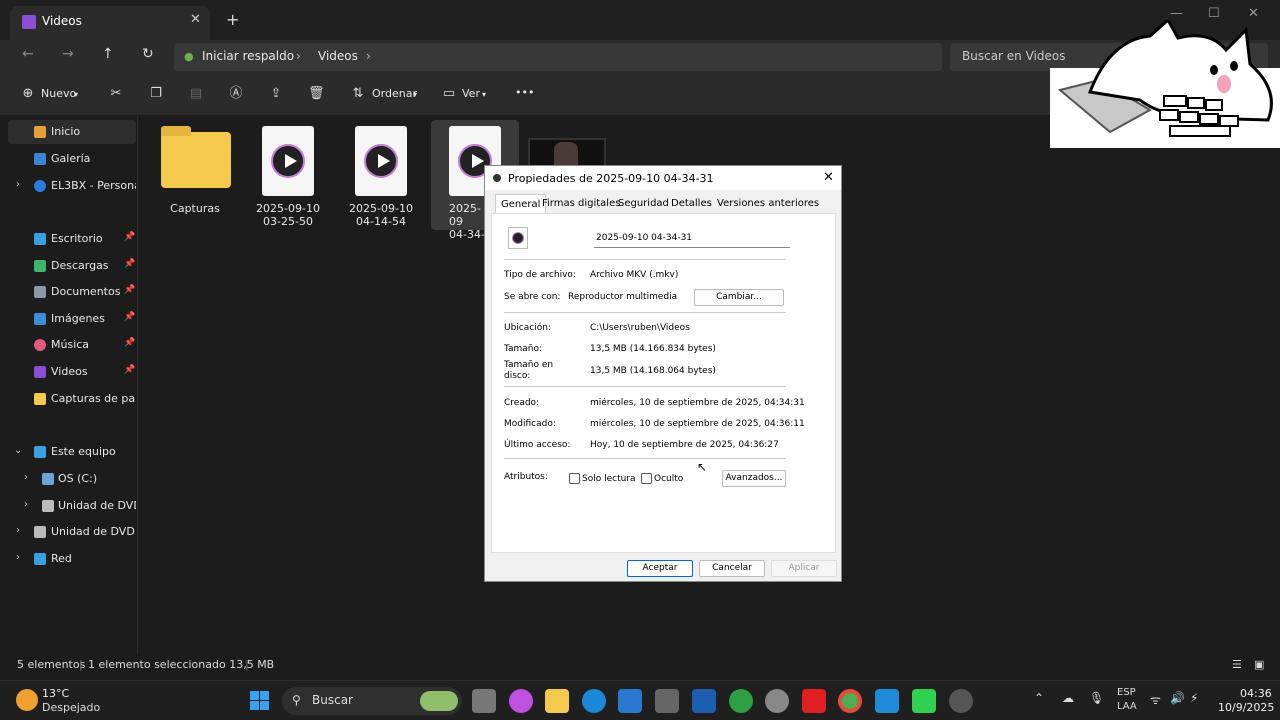  Describe the element at coordinates (1127, 706) in the screenshot. I see `language-indicator-bottom: LAA` at that location.